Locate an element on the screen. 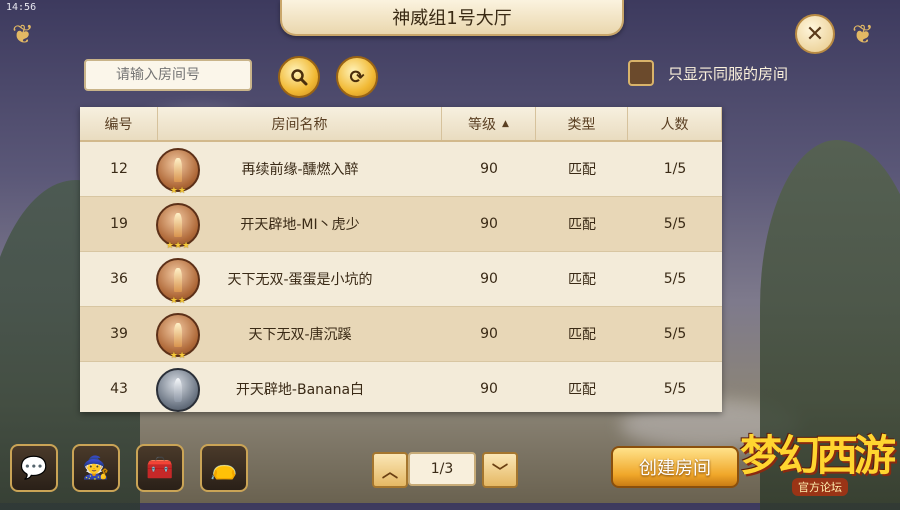 The height and width of the screenshot is (510, 900). table-row: 39 ★★ 天下无双-唐沉蹊 90 匹配 5/5 + is located at coordinates (401, 334).